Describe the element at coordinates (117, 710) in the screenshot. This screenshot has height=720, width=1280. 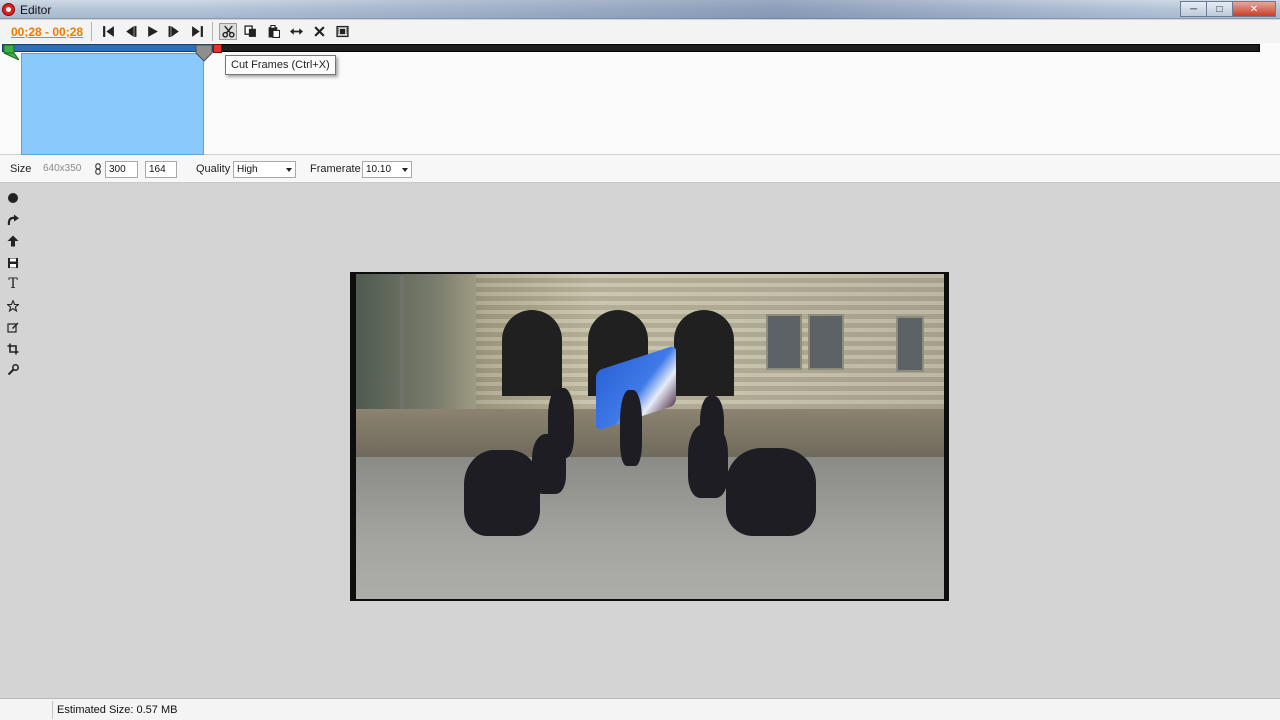
I see `estimated-size-text: Estimated Size: 0.57 MB` at that location.